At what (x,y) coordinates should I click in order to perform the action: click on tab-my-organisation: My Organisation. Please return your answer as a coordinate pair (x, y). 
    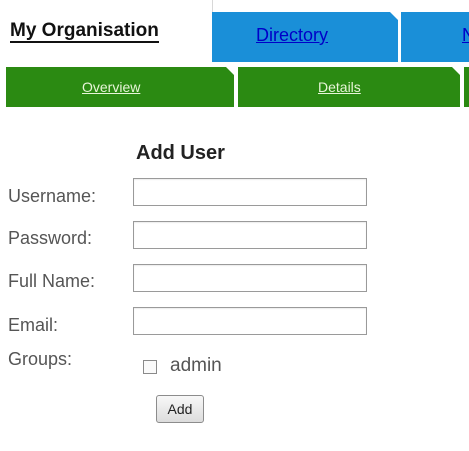
    Looking at the image, I should click on (106, 31).